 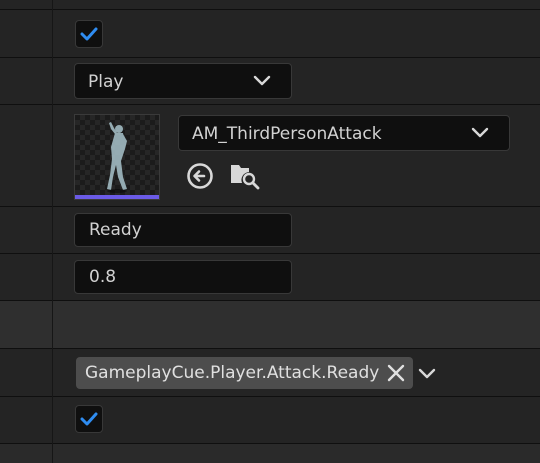 What do you see at coordinates (183, 277) in the screenshot?
I see `number-field: 0.8` at bounding box center [183, 277].